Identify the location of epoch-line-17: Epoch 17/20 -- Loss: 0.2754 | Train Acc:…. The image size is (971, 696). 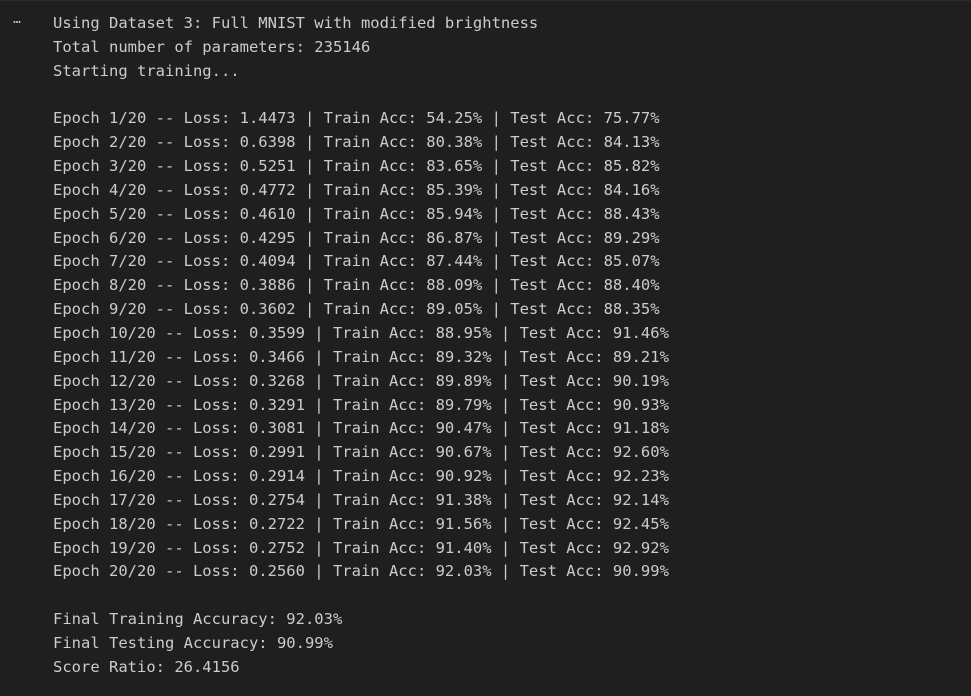
(361, 499).